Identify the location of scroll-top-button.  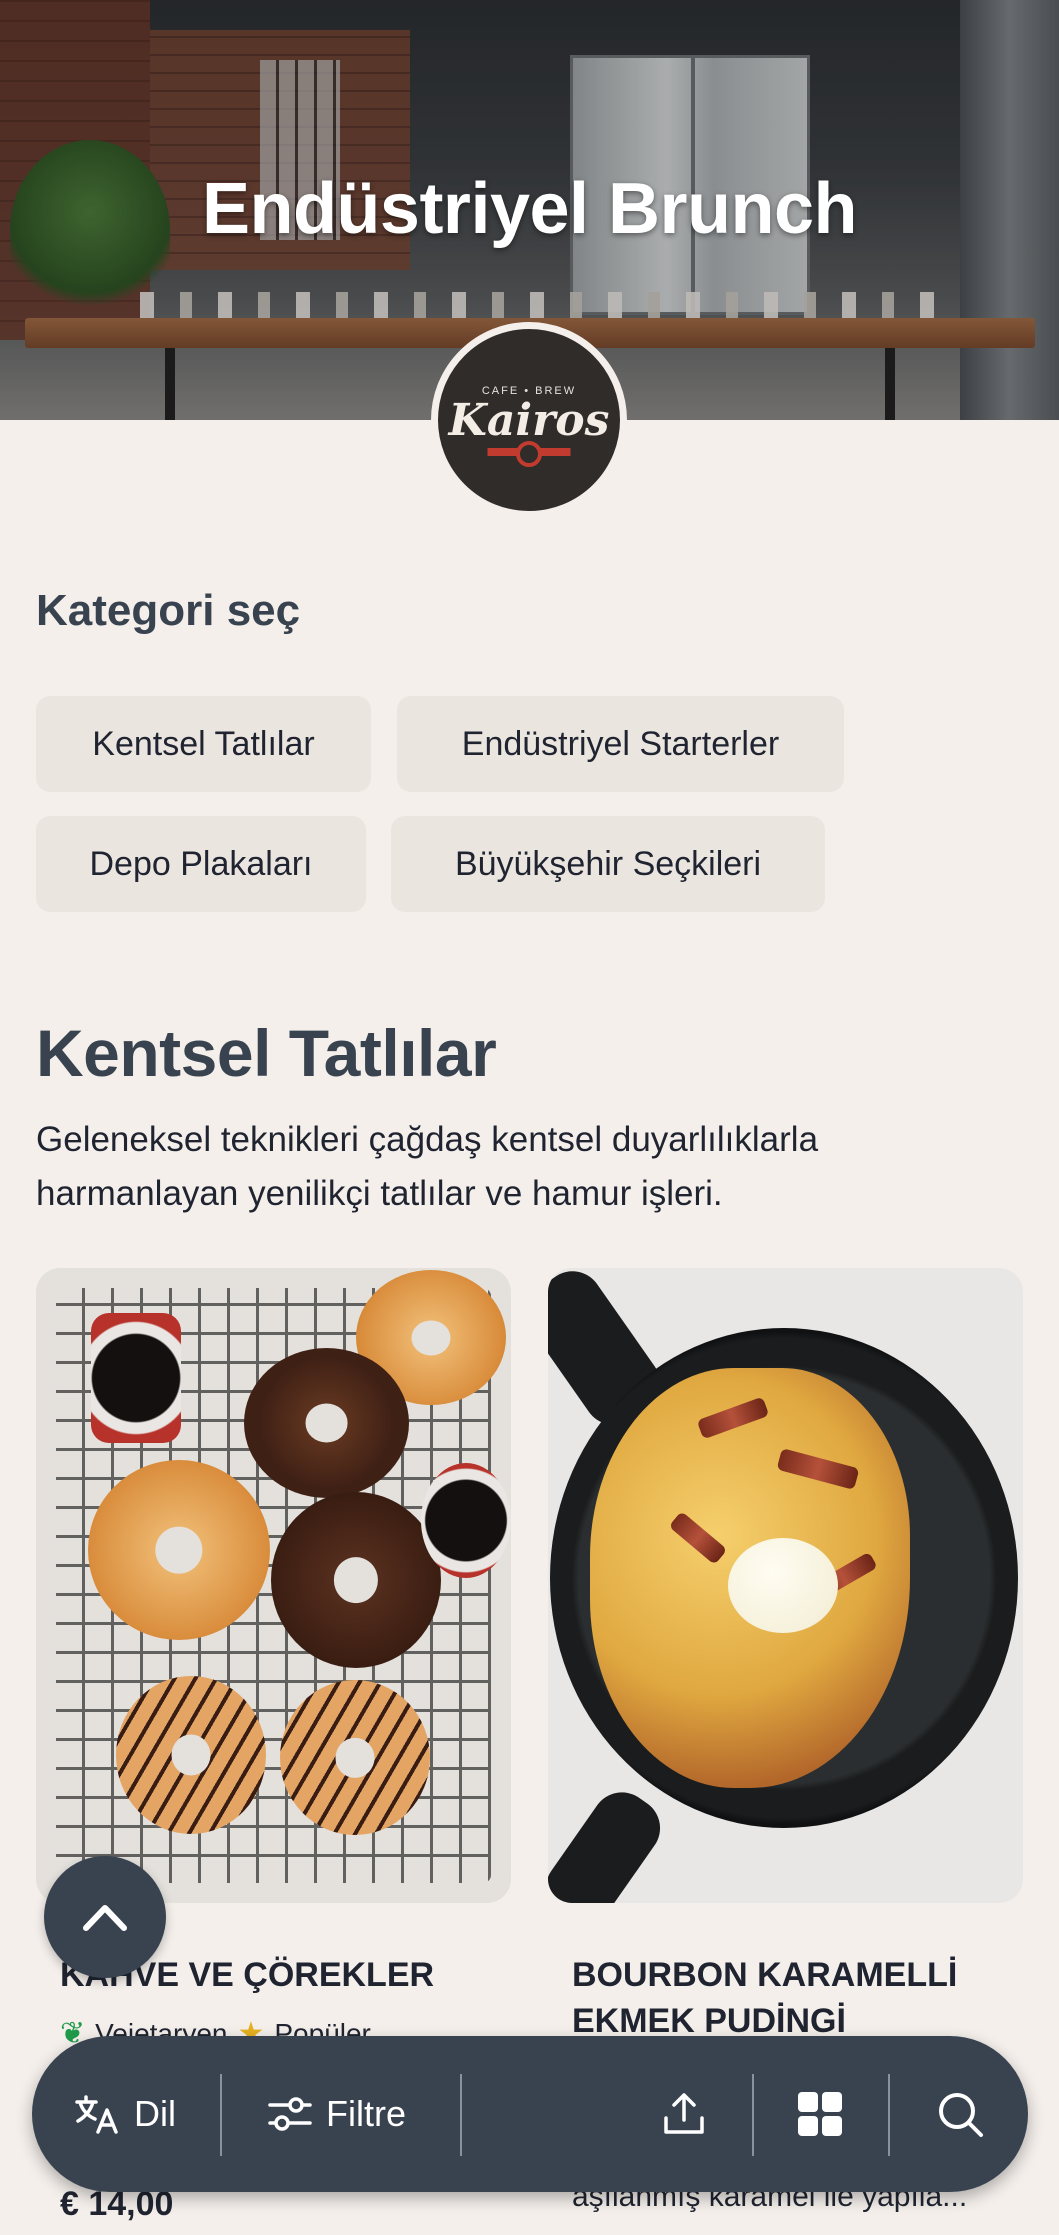
(105, 1917).